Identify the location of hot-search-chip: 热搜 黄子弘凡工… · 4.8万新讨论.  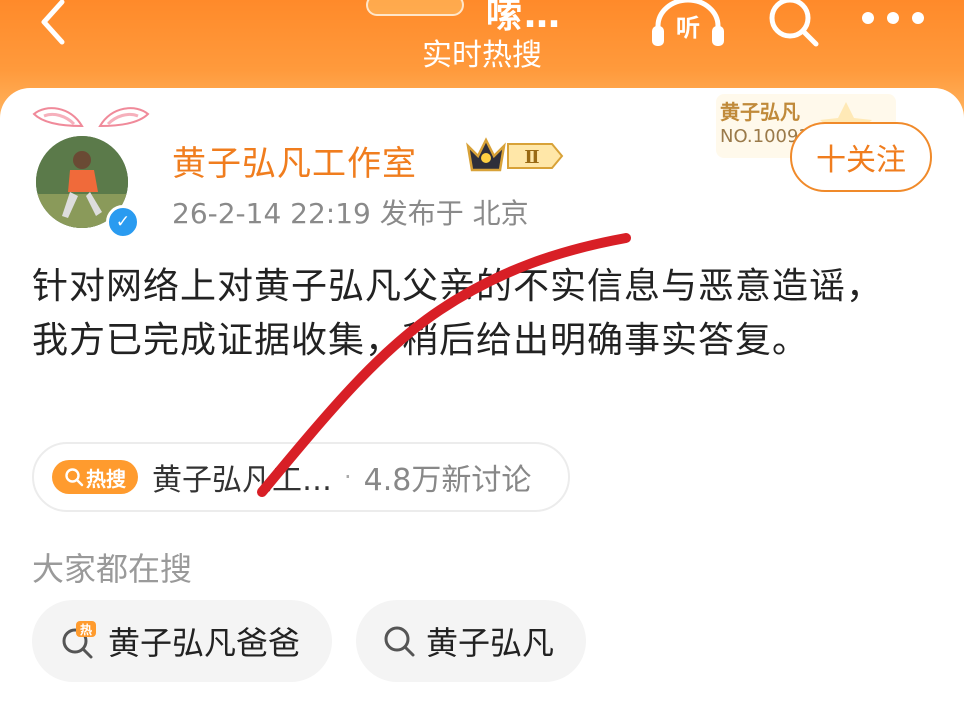
(301, 477).